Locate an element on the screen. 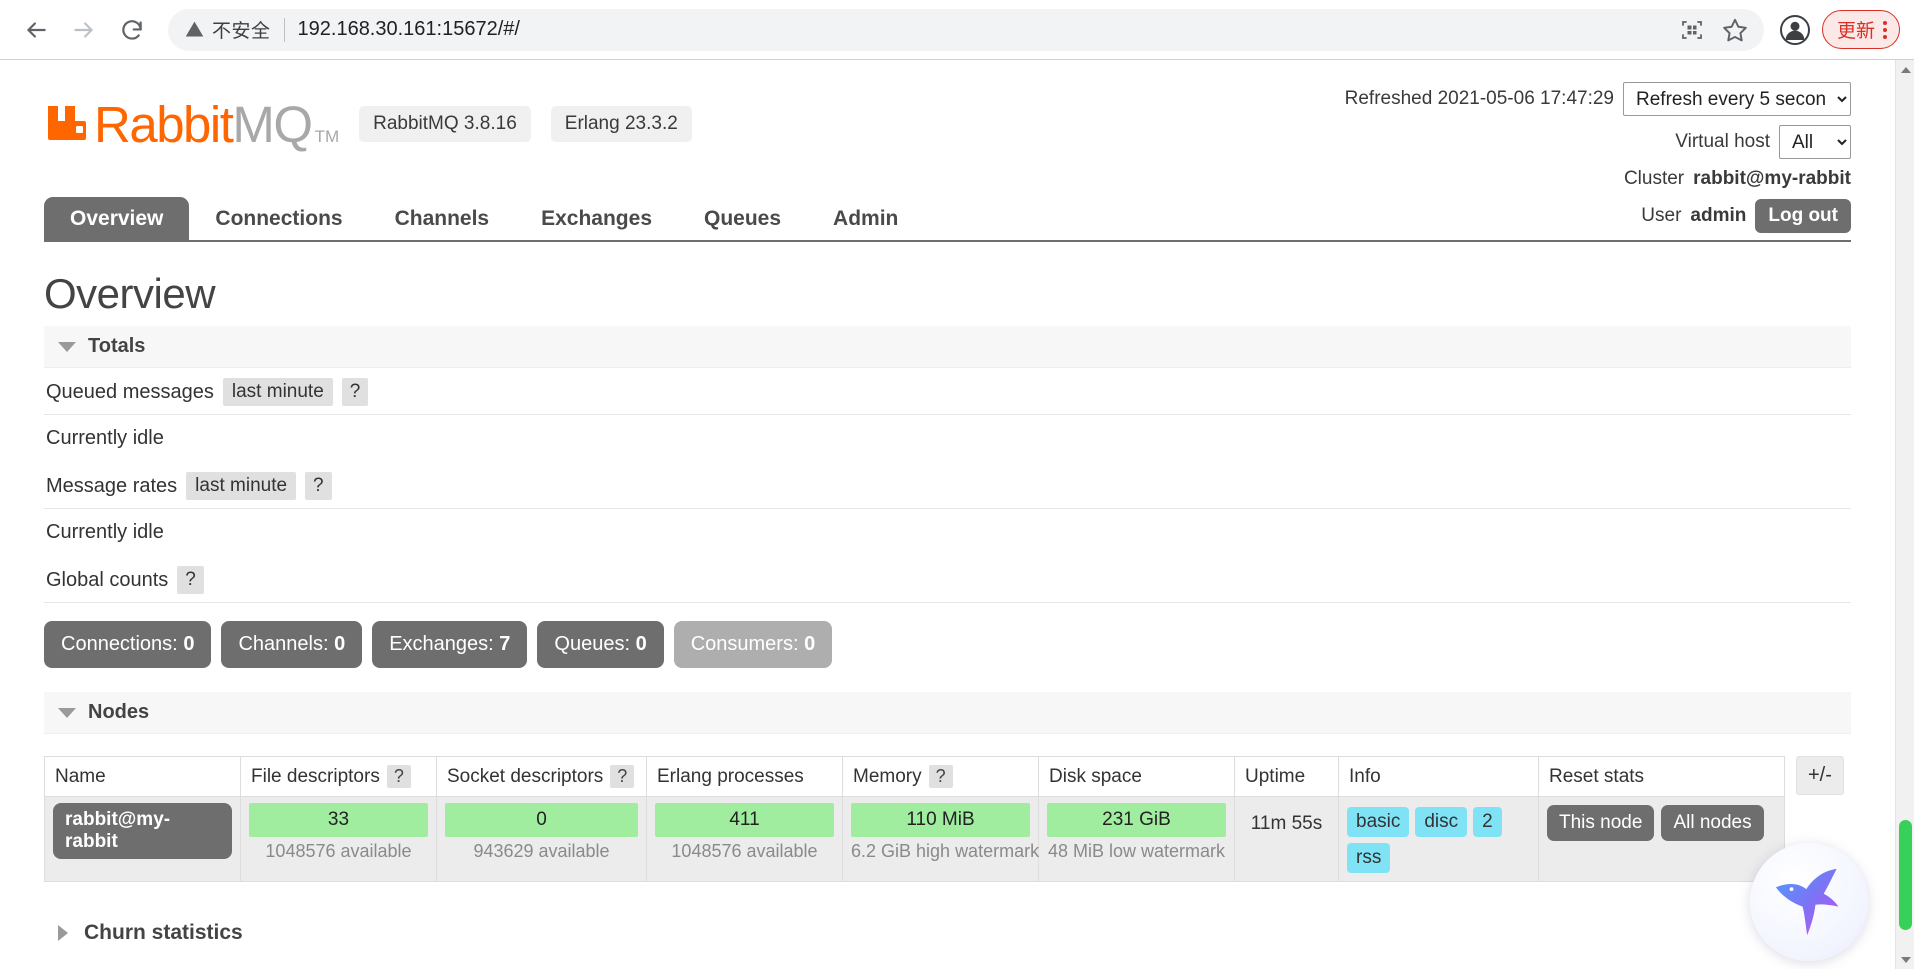 The image size is (1914, 969). channels-count-label: Channels: is located at coordinates (283, 644).